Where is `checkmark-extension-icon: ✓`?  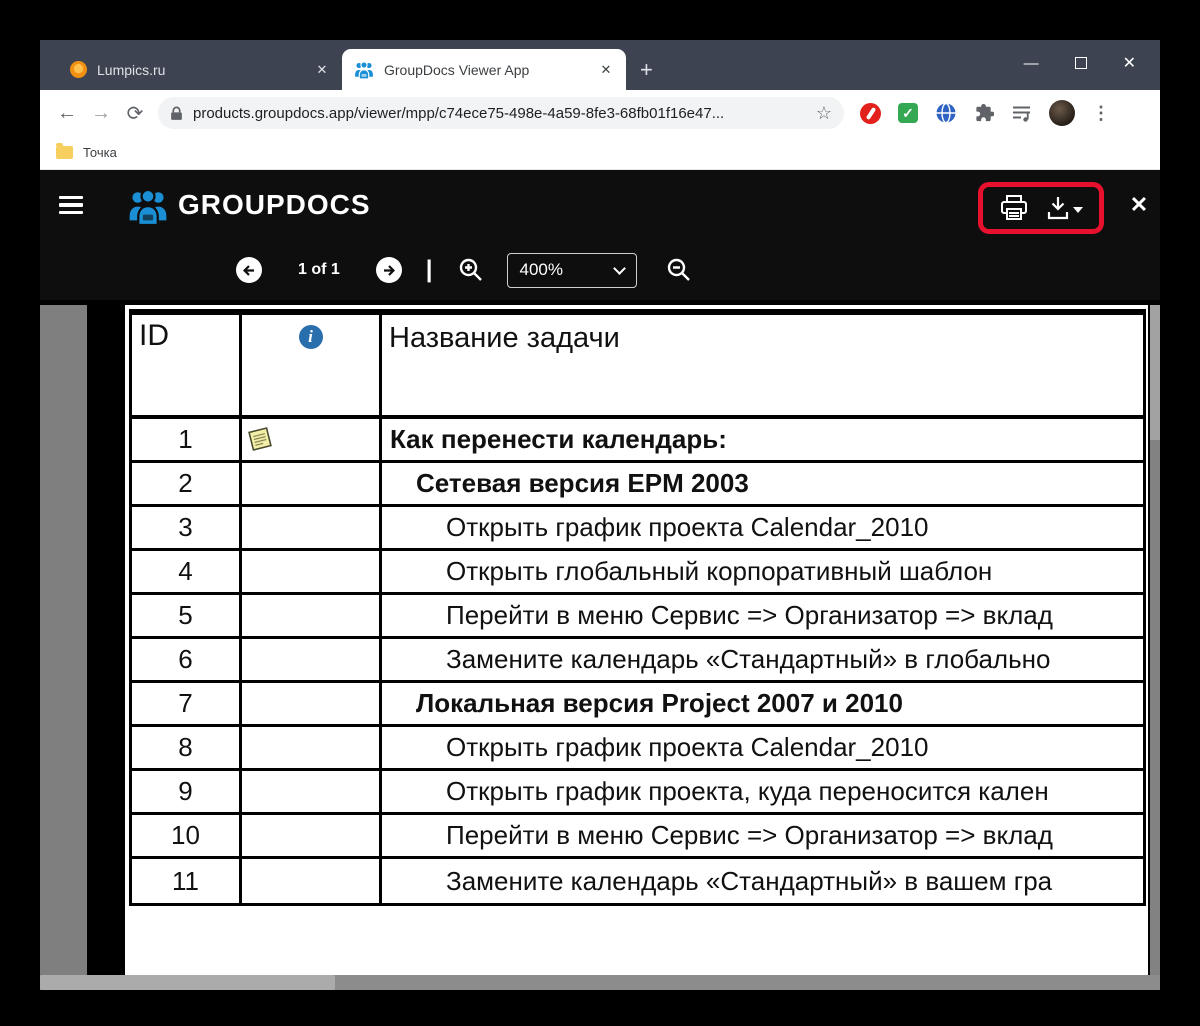
checkmark-extension-icon: ✓ is located at coordinates (908, 113).